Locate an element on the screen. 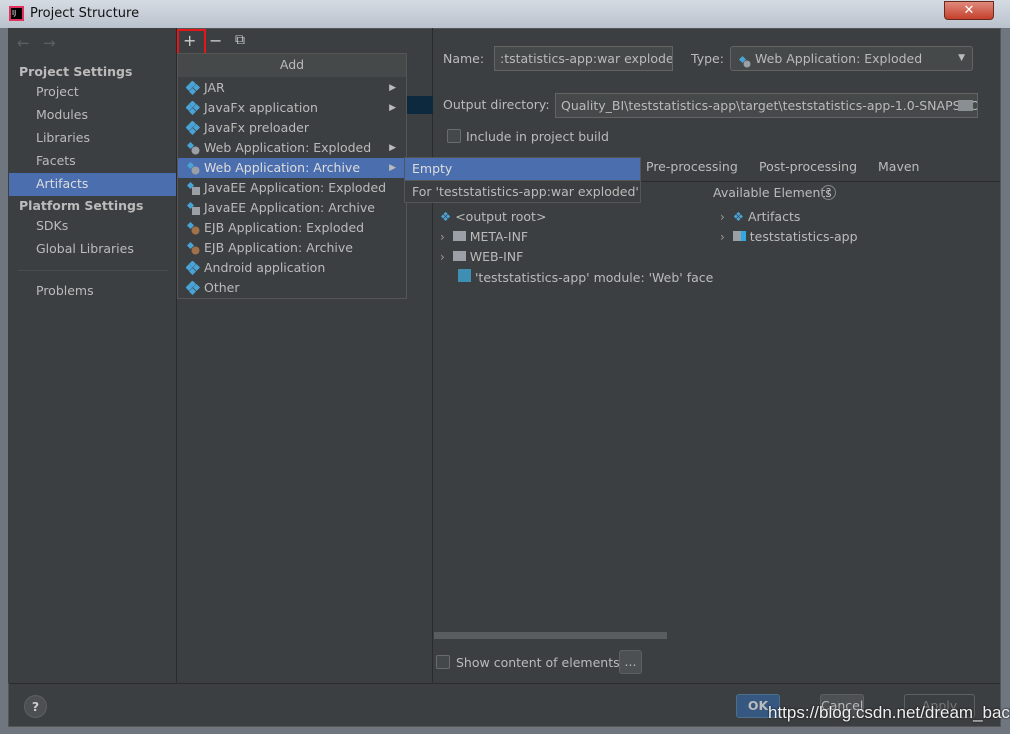 The image size is (1010, 734). menu-item-label: JavaFx preloader is located at coordinates (256, 127).